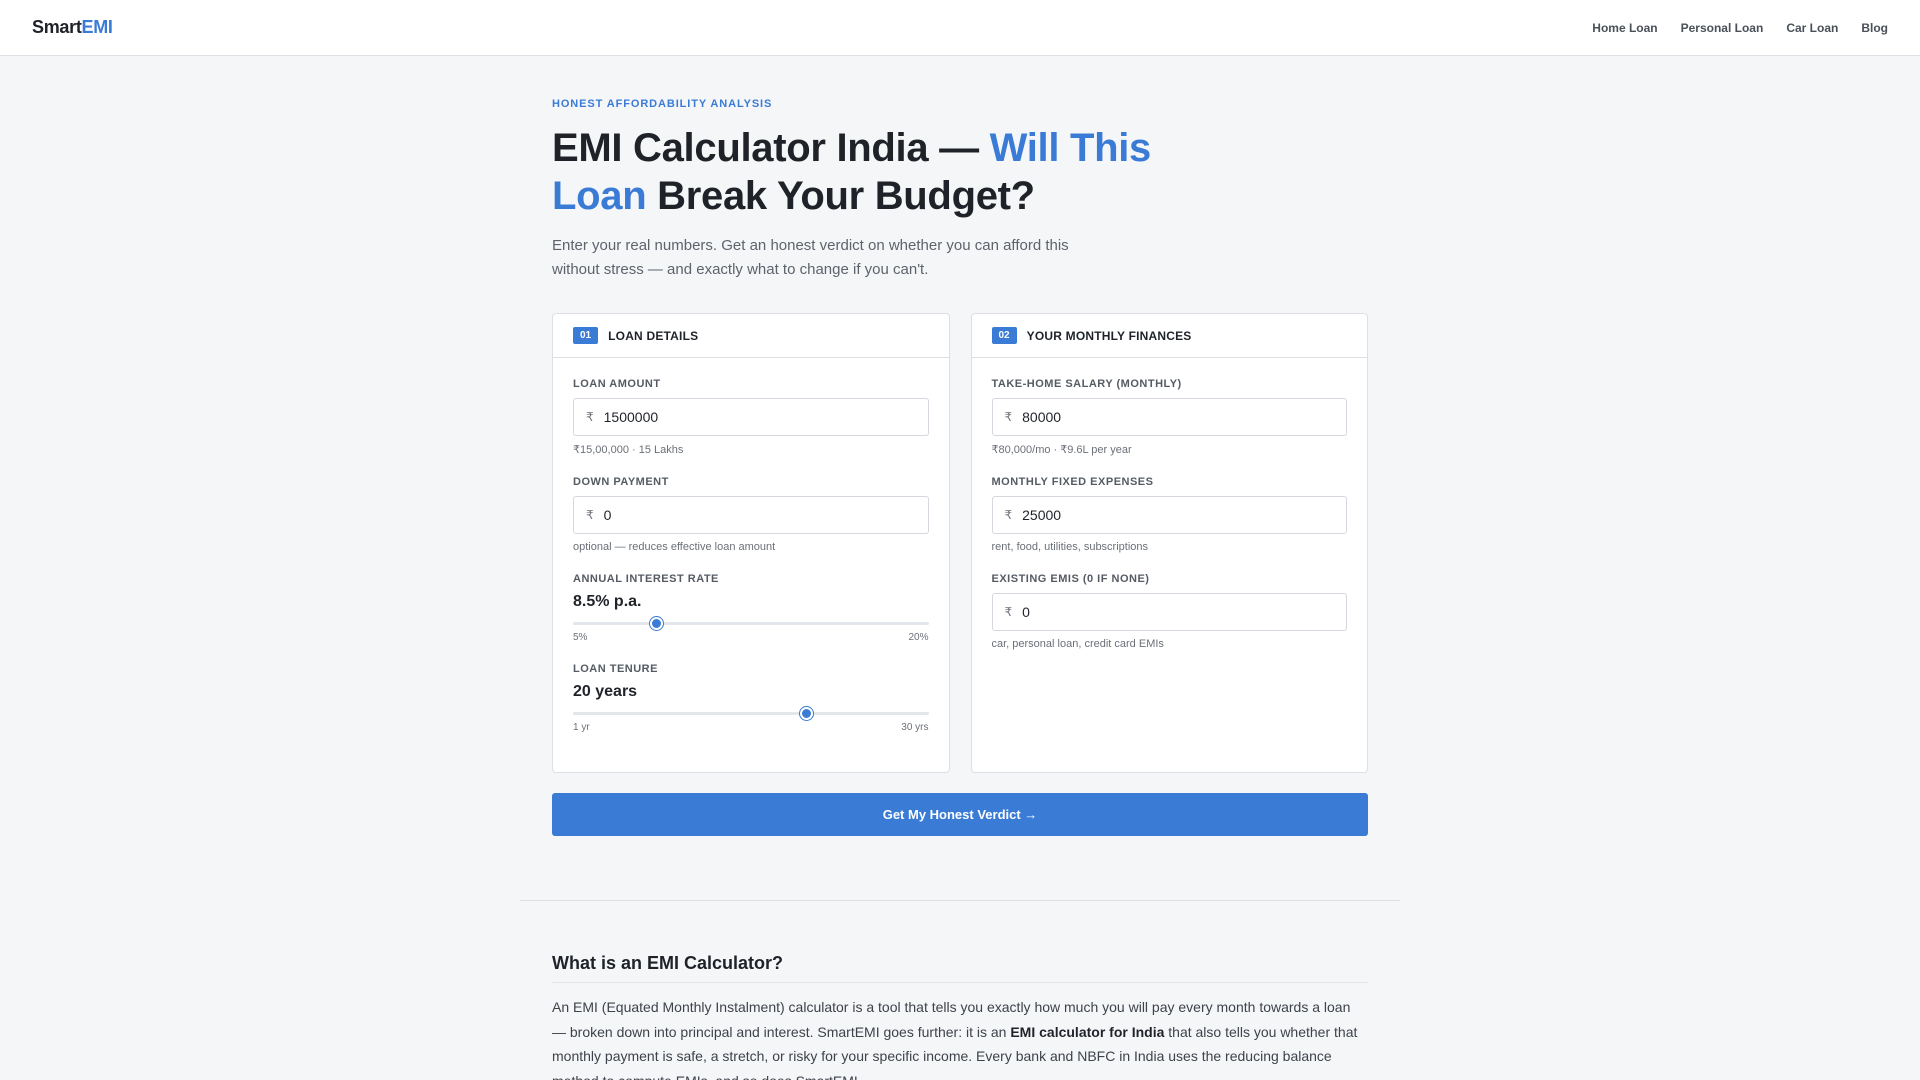 Image resolution: width=1920 pixels, height=1080 pixels. I want to click on card-title: LOAN DETAILS, so click(653, 335).